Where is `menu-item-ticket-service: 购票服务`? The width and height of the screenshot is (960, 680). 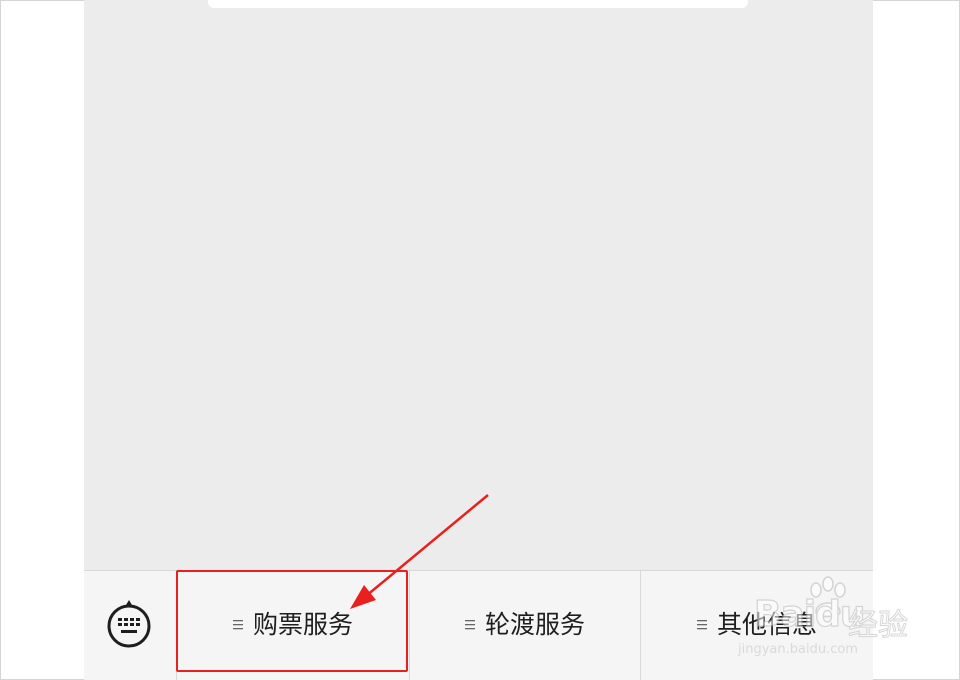
menu-item-ticket-service: 购票服务 is located at coordinates (292, 625).